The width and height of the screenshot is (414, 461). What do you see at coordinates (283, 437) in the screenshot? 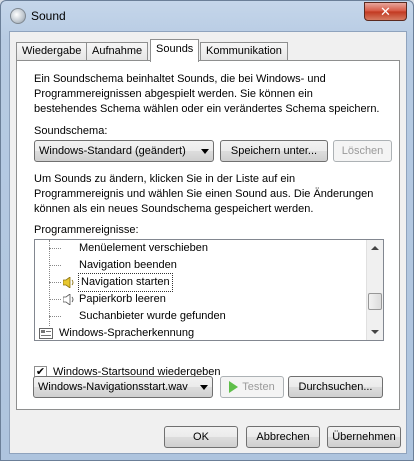
I see `cancel-button: Abbrechen` at bounding box center [283, 437].